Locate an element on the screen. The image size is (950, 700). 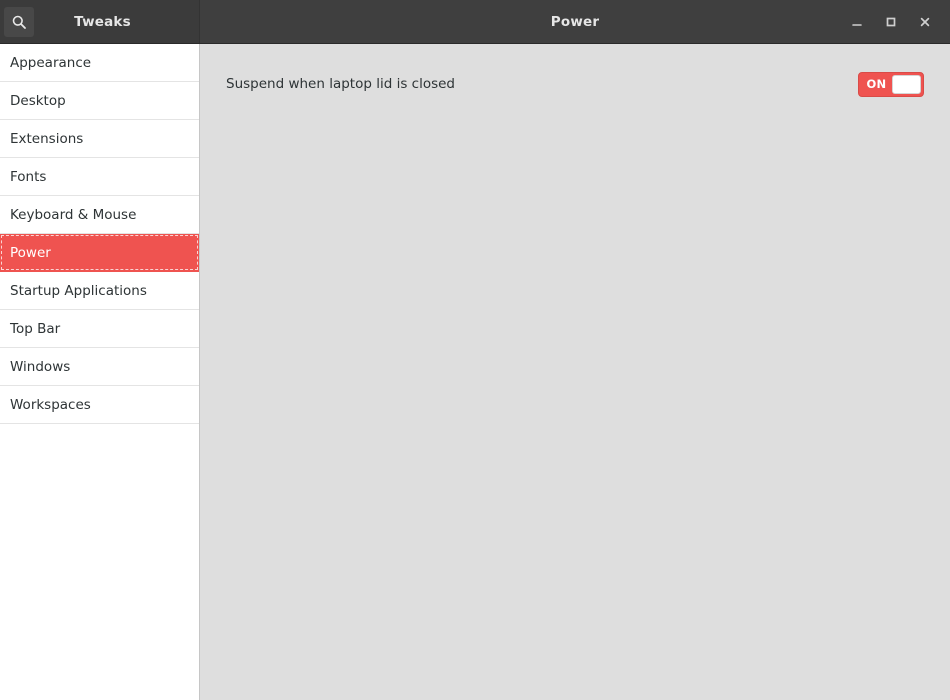
sidebar-item-label: Extensions is located at coordinates (47, 138).